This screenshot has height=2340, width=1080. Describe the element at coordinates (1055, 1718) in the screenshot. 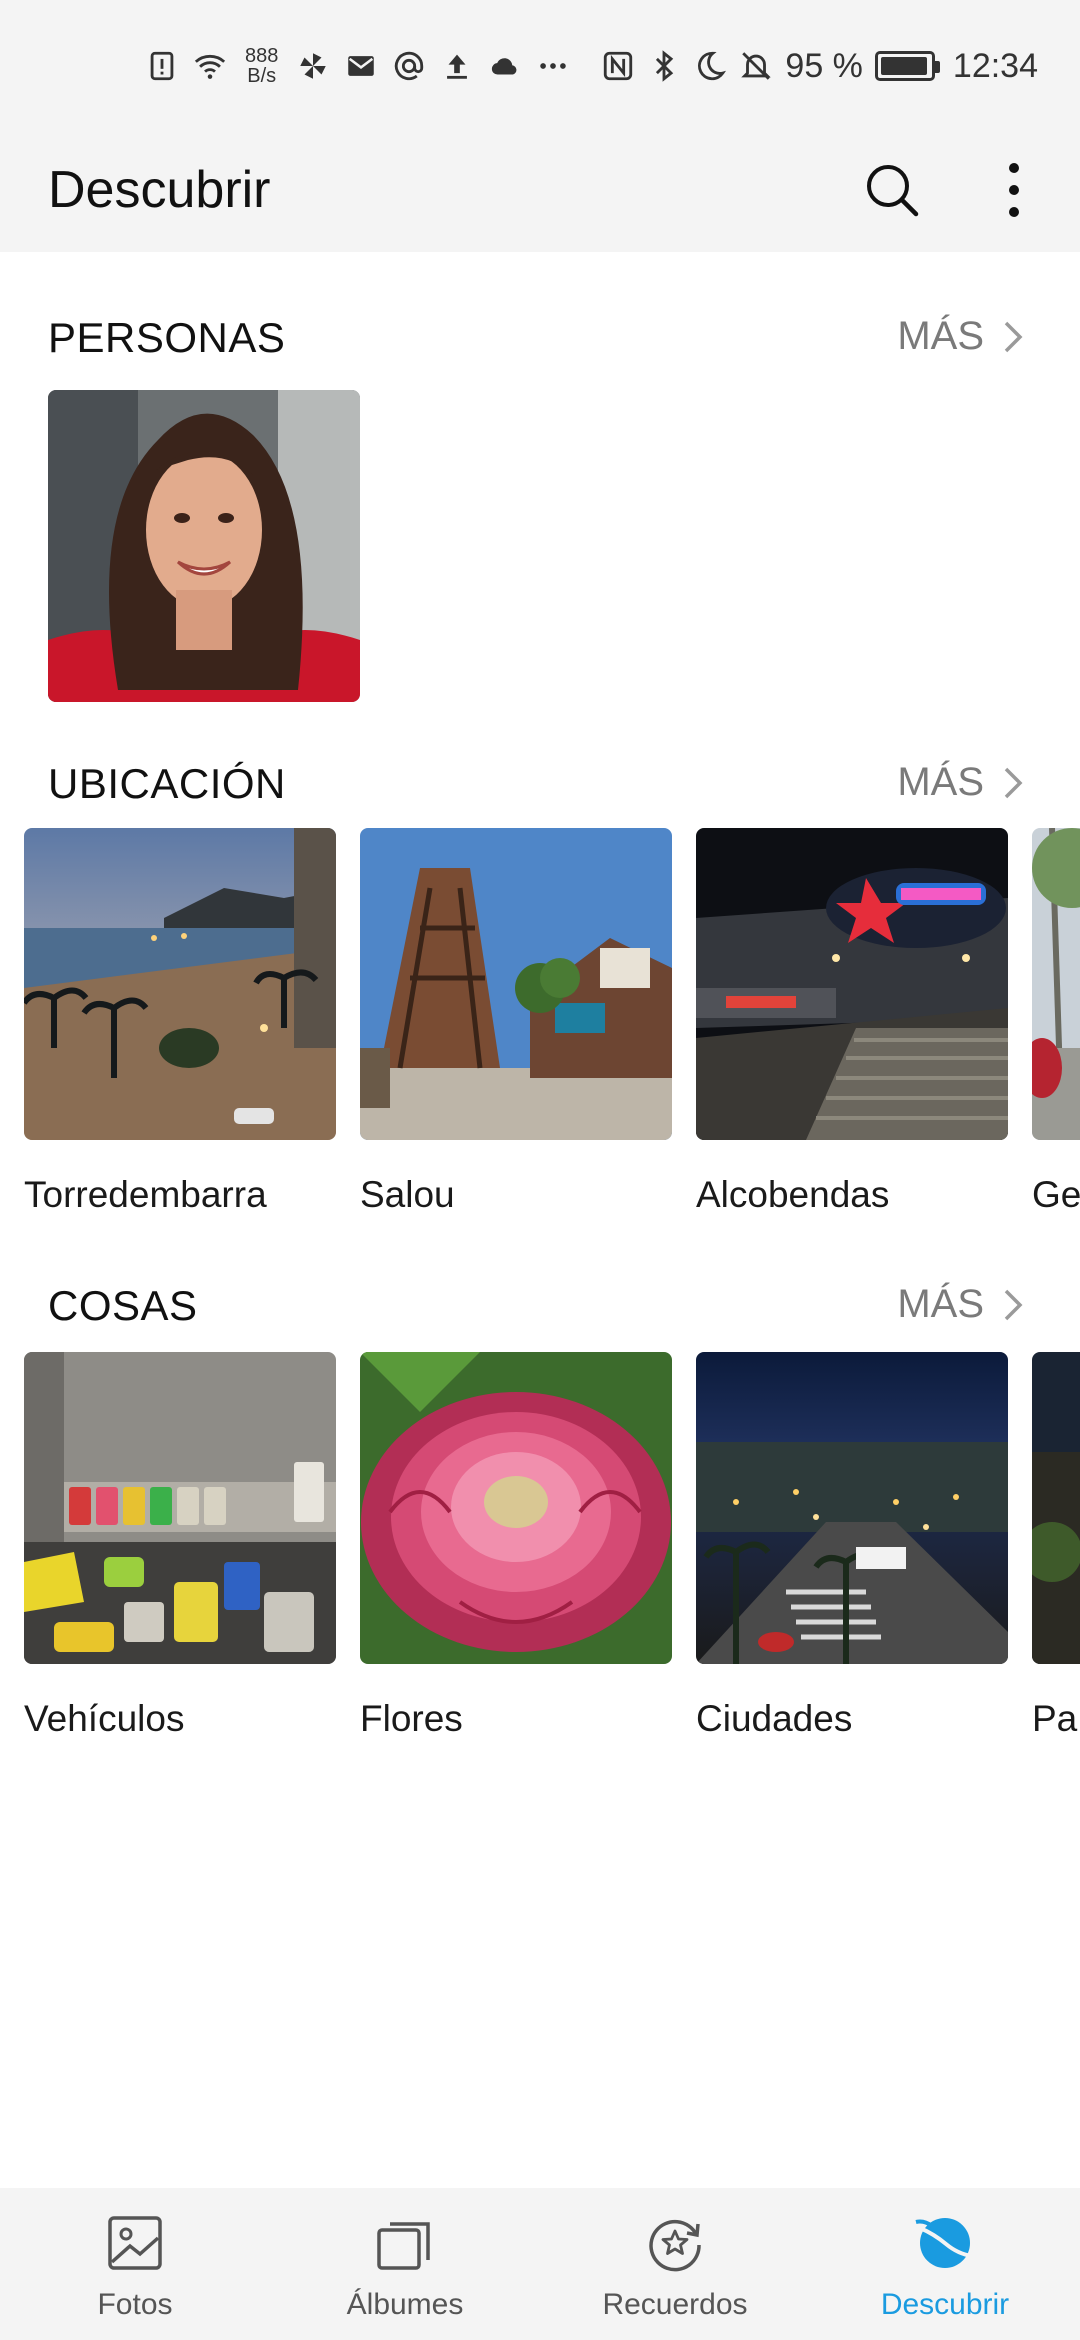

I see `thing-label: Pa` at that location.